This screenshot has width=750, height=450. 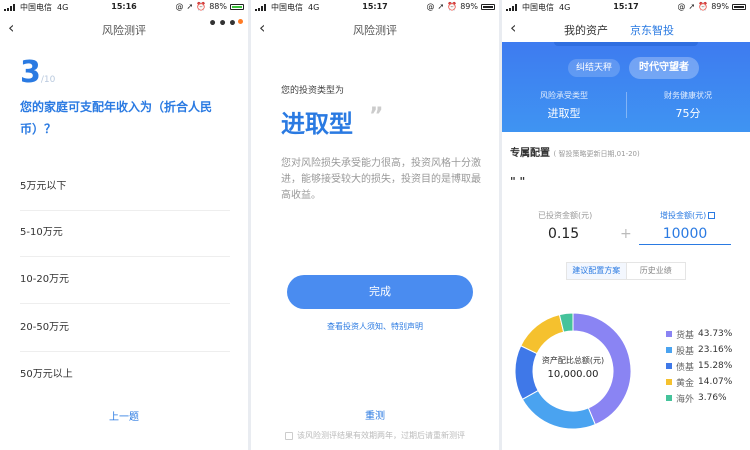 I want to click on nav-bar: ‹ 我的资产 京东智投, so click(x=626, y=29).